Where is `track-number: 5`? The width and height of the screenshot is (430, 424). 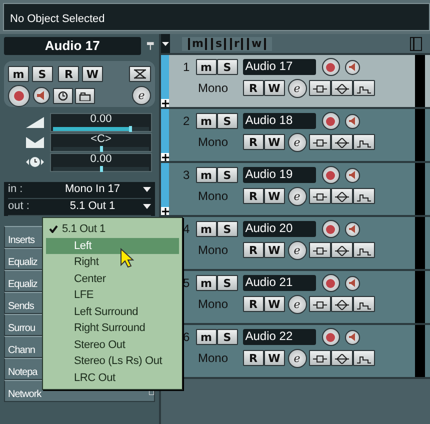
track-number: 5 is located at coordinates (187, 283).